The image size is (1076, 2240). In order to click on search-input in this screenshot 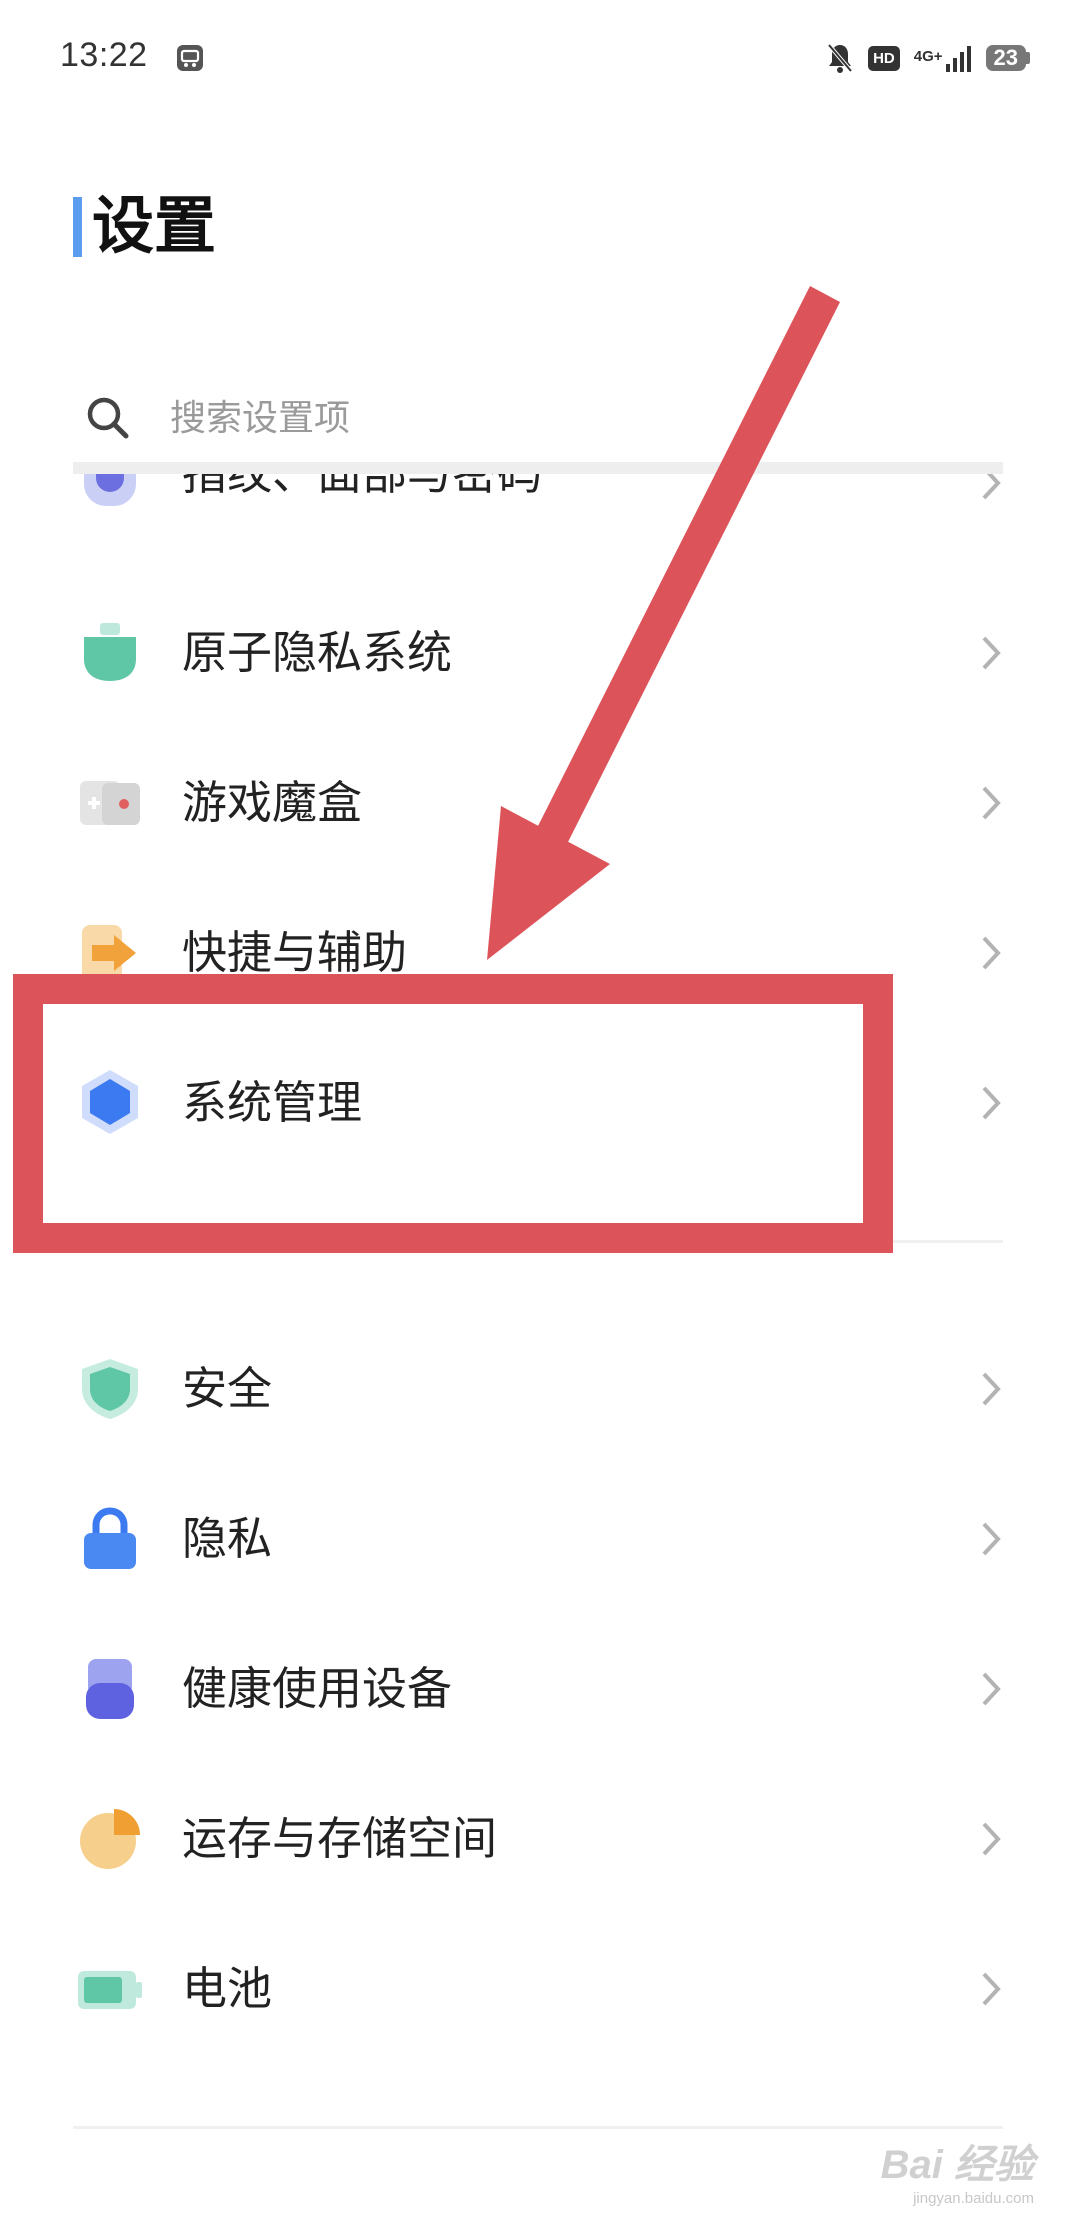, I will do `click(520, 418)`.